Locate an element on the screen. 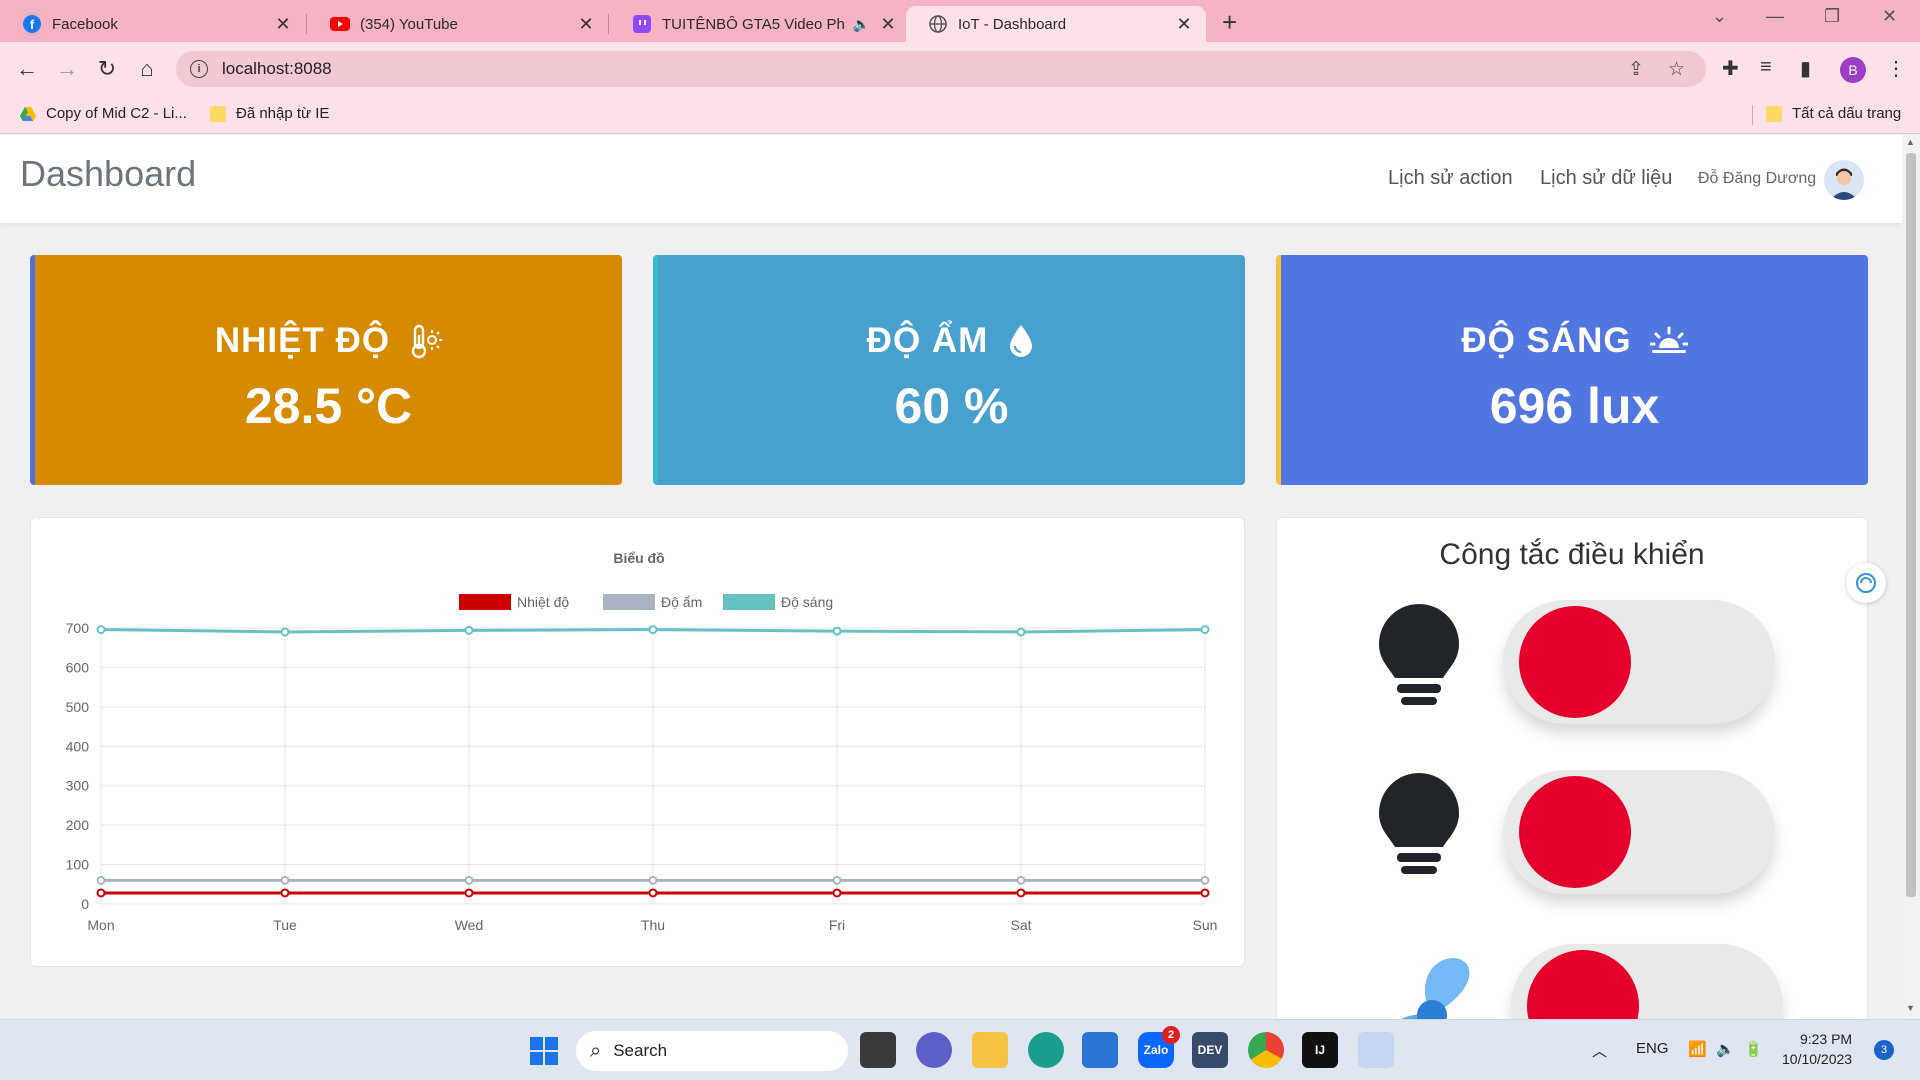 This screenshot has width=1920, height=1080. folder-icon is located at coordinates (1774, 113).